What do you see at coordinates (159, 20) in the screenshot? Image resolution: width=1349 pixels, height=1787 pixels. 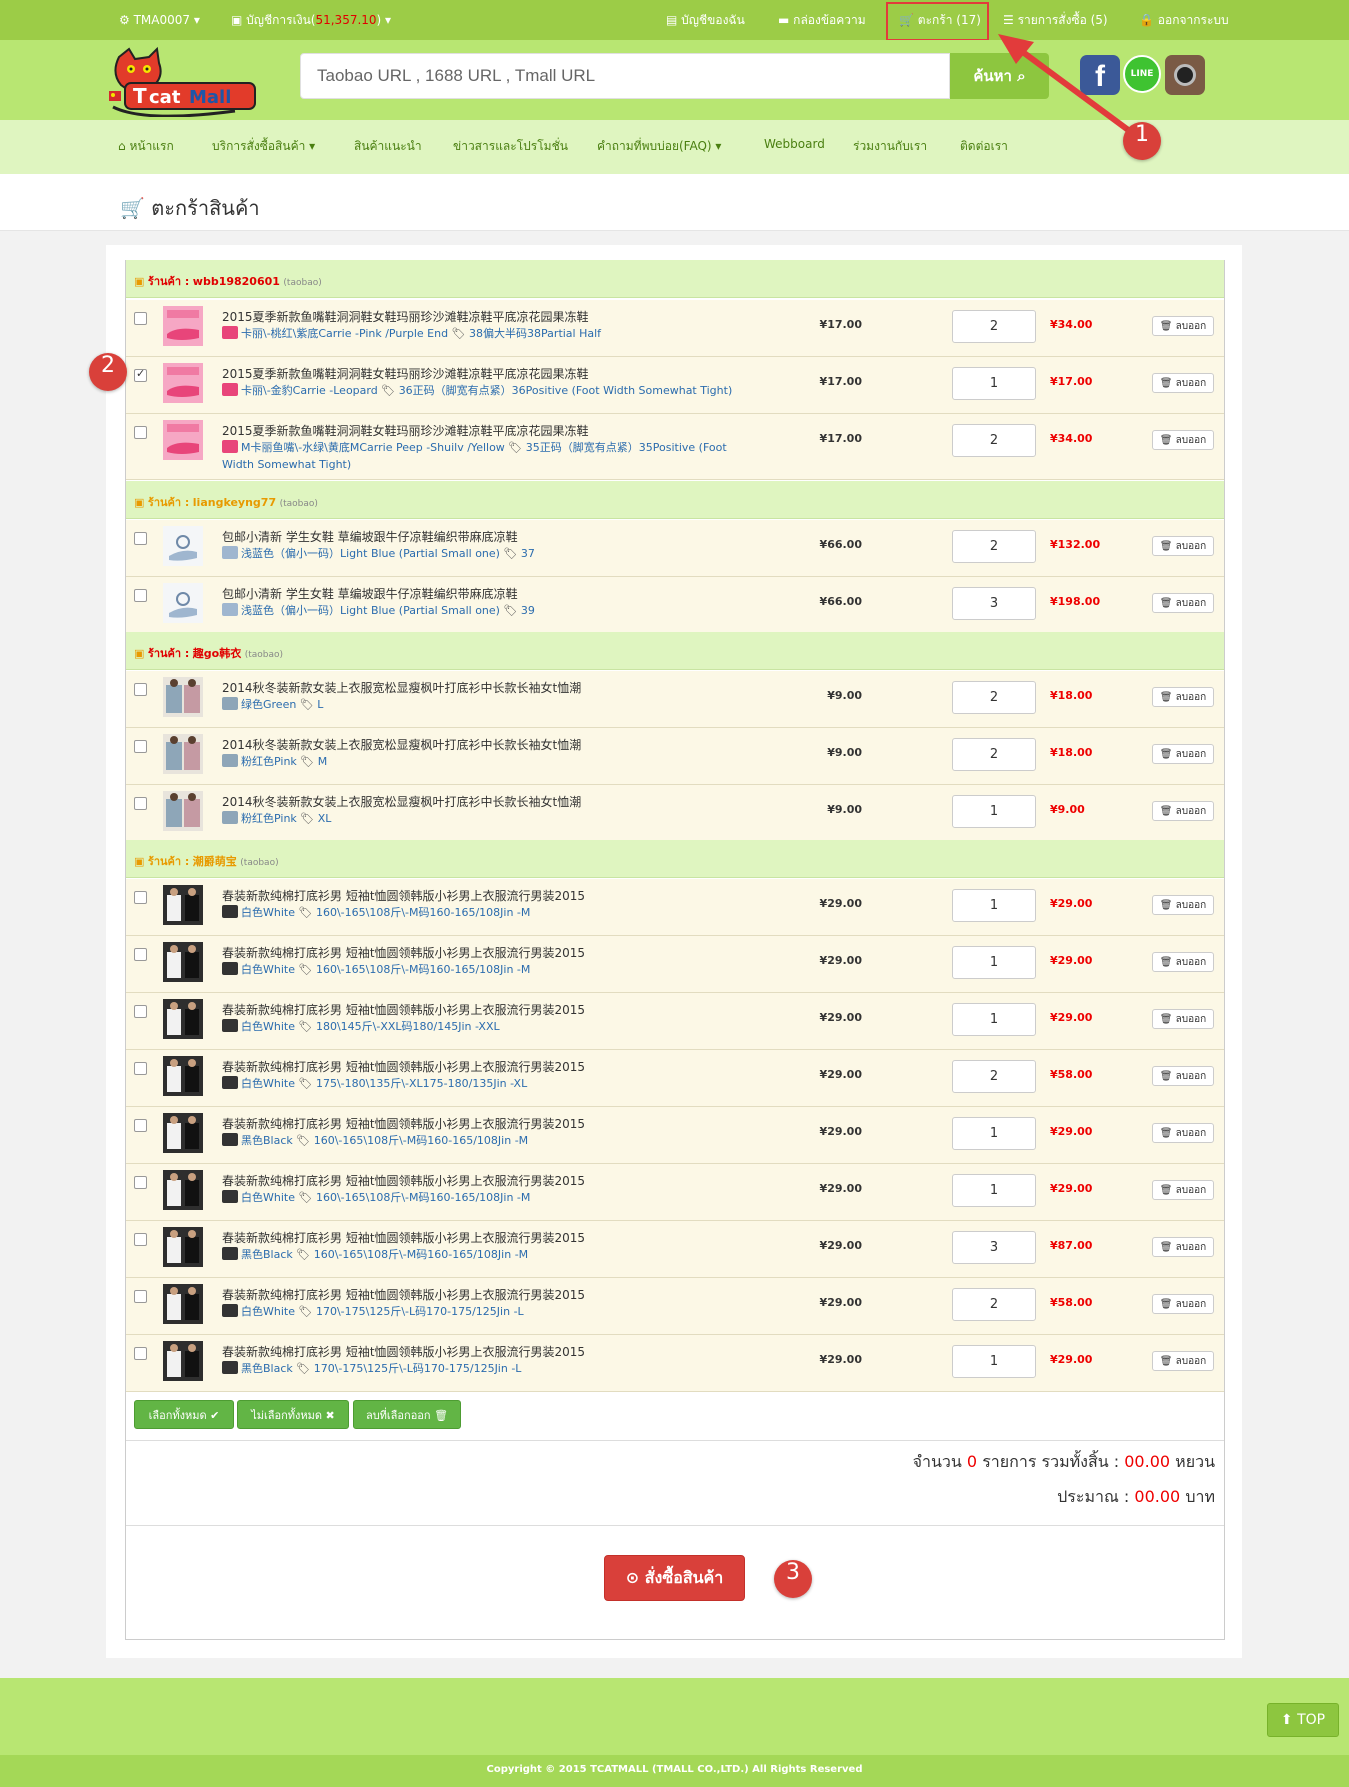 I see `user-menu: ⚙ TMA0007 ▾` at bounding box center [159, 20].